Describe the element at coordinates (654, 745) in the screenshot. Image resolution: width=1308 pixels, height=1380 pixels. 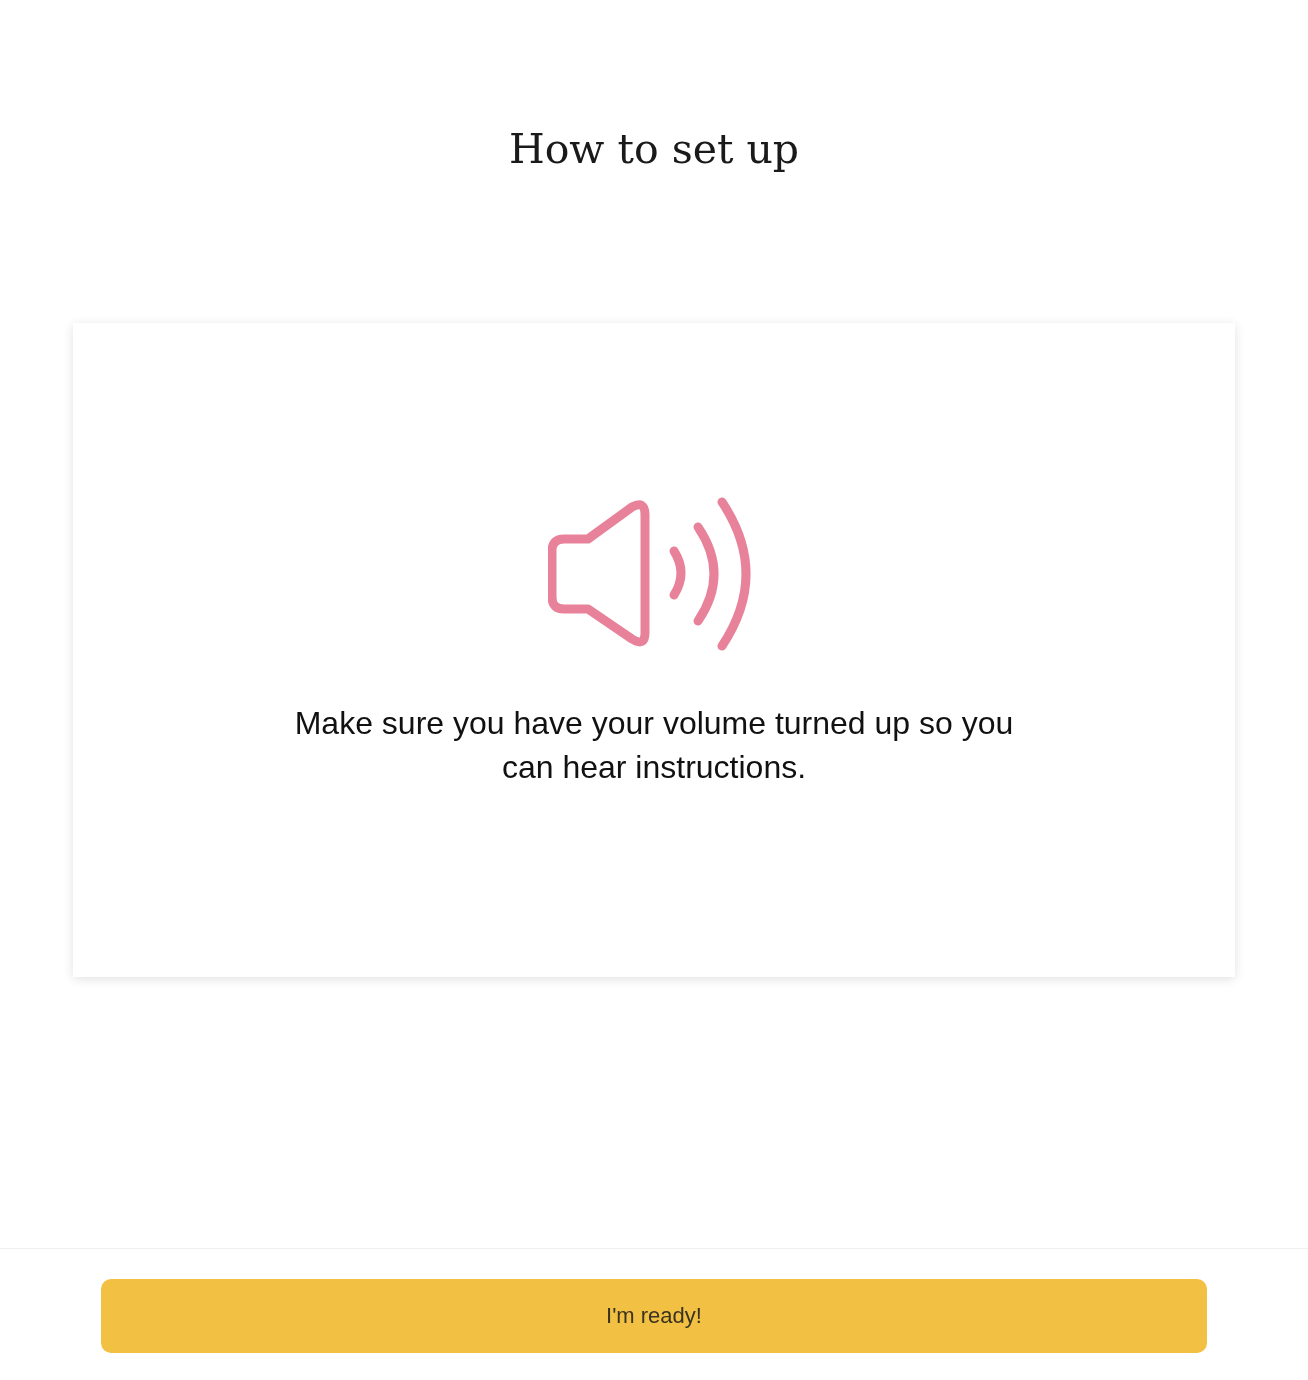
I see `volume-instructions: Make sure you have your volume turned up so you can hear instructions.` at that location.